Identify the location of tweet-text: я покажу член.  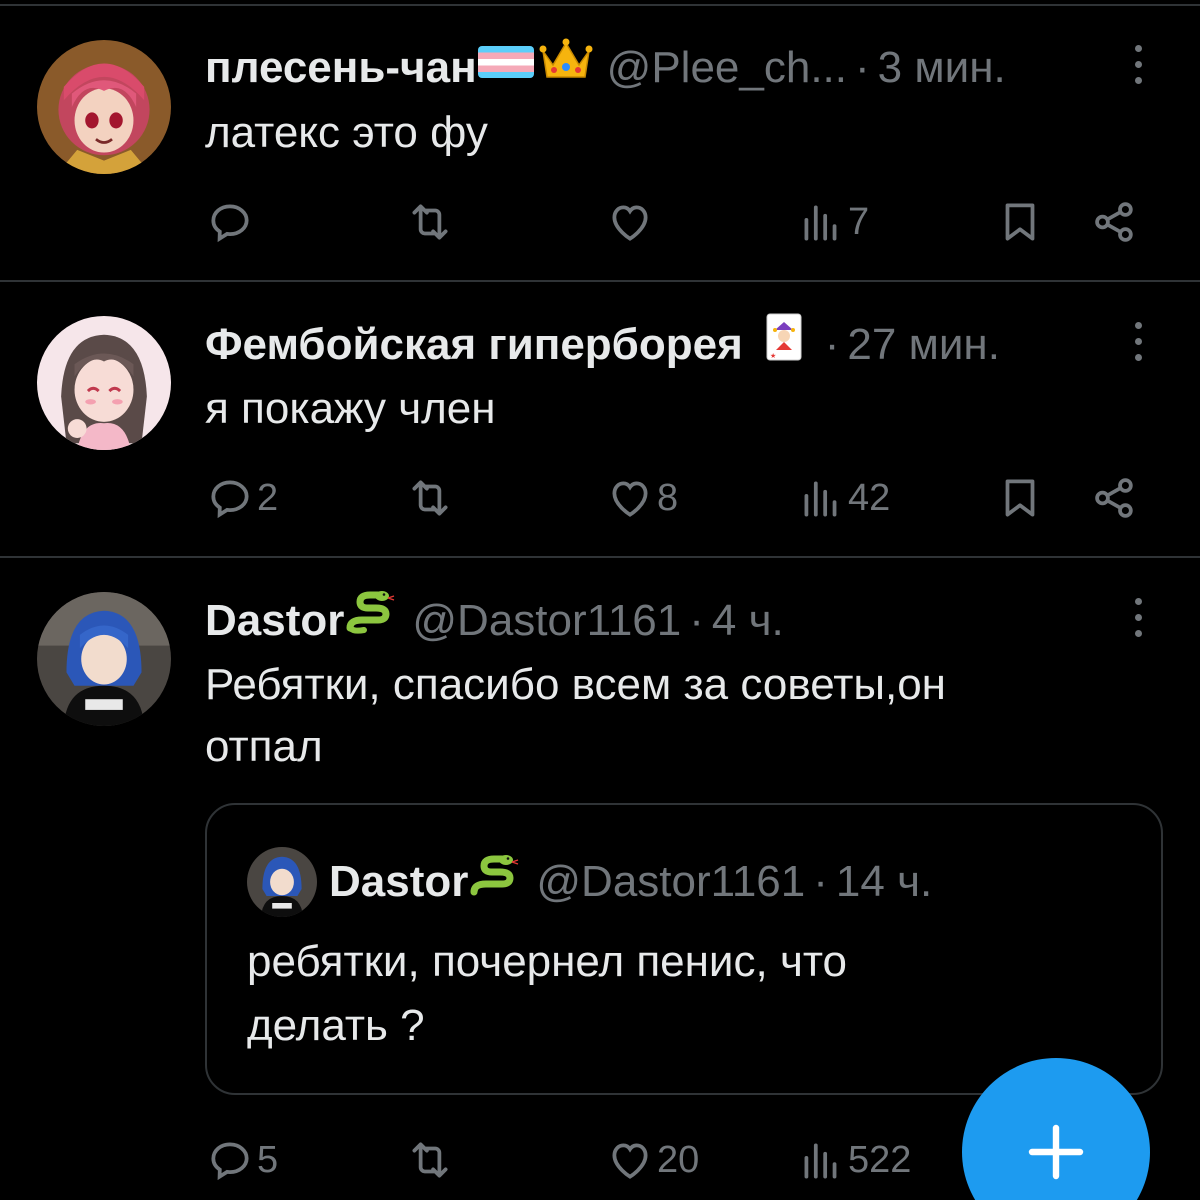
(350, 408).